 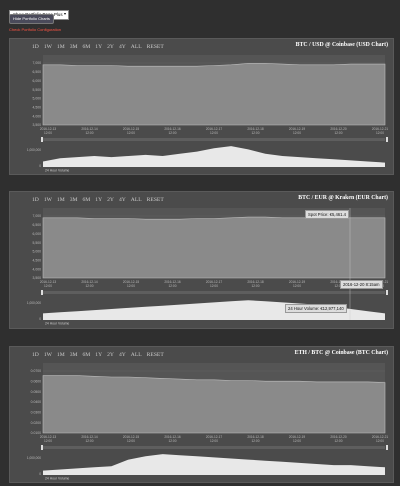 What do you see at coordinates (36, 392) in the screenshot?
I see `y-tick-label: 0.0500` at bounding box center [36, 392].